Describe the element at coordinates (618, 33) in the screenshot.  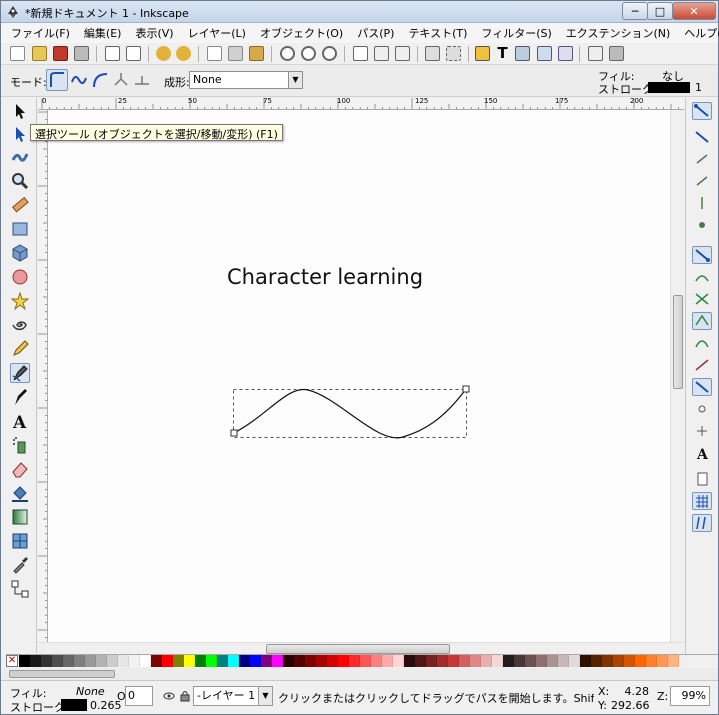
I see `menu-extensions: エクステンション(N)` at that location.